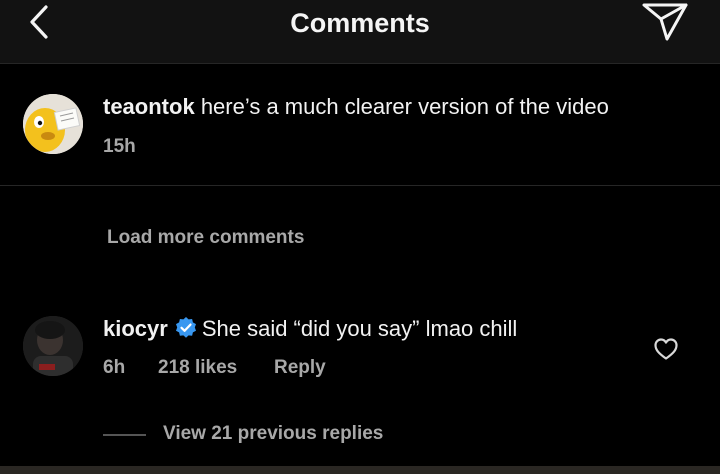 The width and height of the screenshot is (720, 474). Describe the element at coordinates (360, 23) in the screenshot. I see `page-title: Comments` at that location.